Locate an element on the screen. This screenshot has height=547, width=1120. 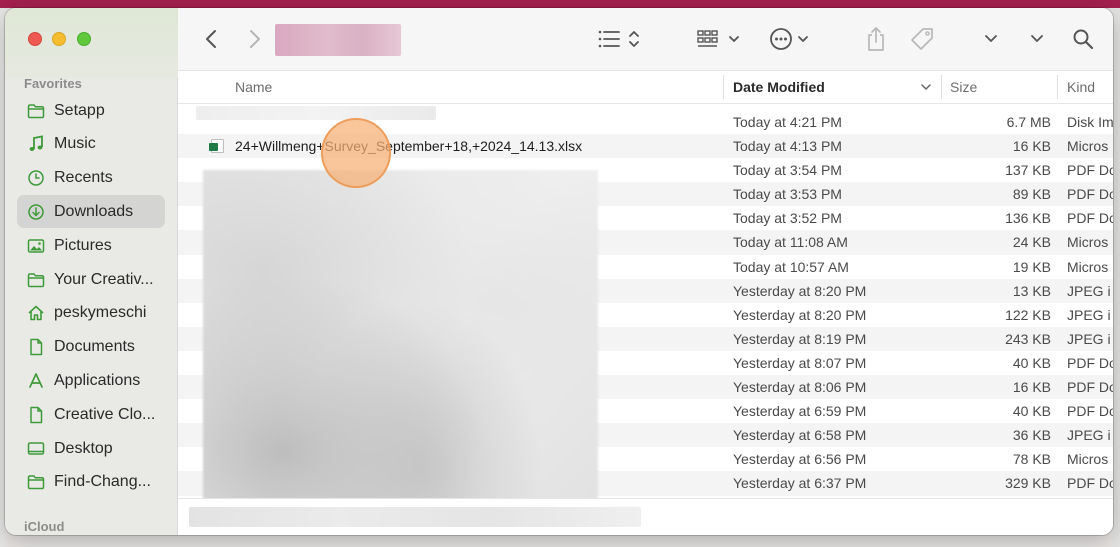
minimize-button is located at coordinates (59, 39).